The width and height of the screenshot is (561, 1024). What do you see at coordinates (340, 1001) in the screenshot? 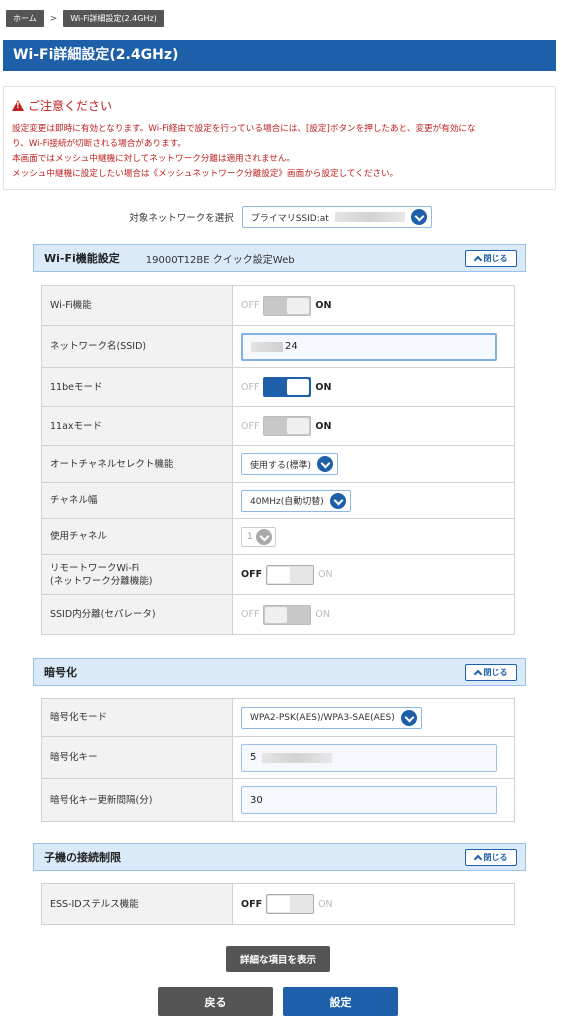
I see `apply-button: 設定` at bounding box center [340, 1001].